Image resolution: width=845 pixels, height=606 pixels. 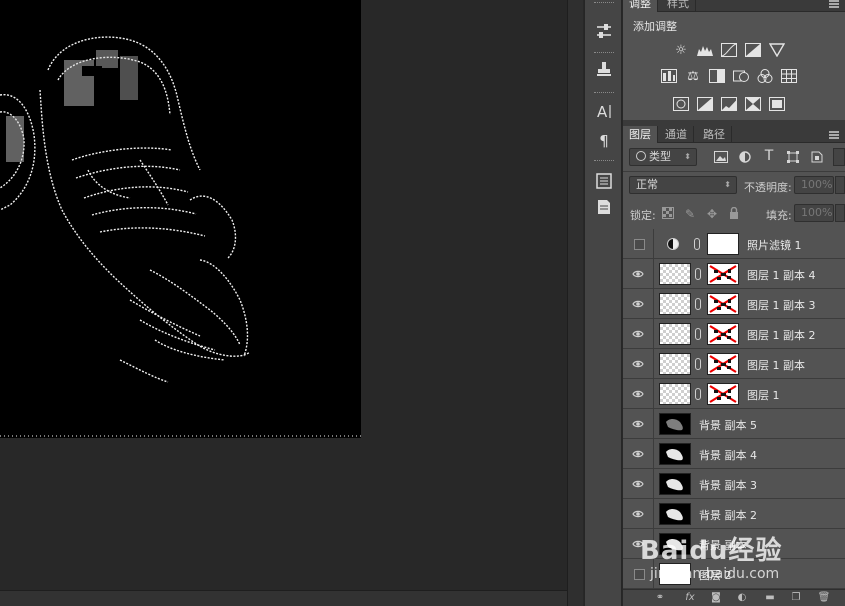 What do you see at coordinates (693, 76) in the screenshot?
I see `color-balance-icon: ⚖` at bounding box center [693, 76].